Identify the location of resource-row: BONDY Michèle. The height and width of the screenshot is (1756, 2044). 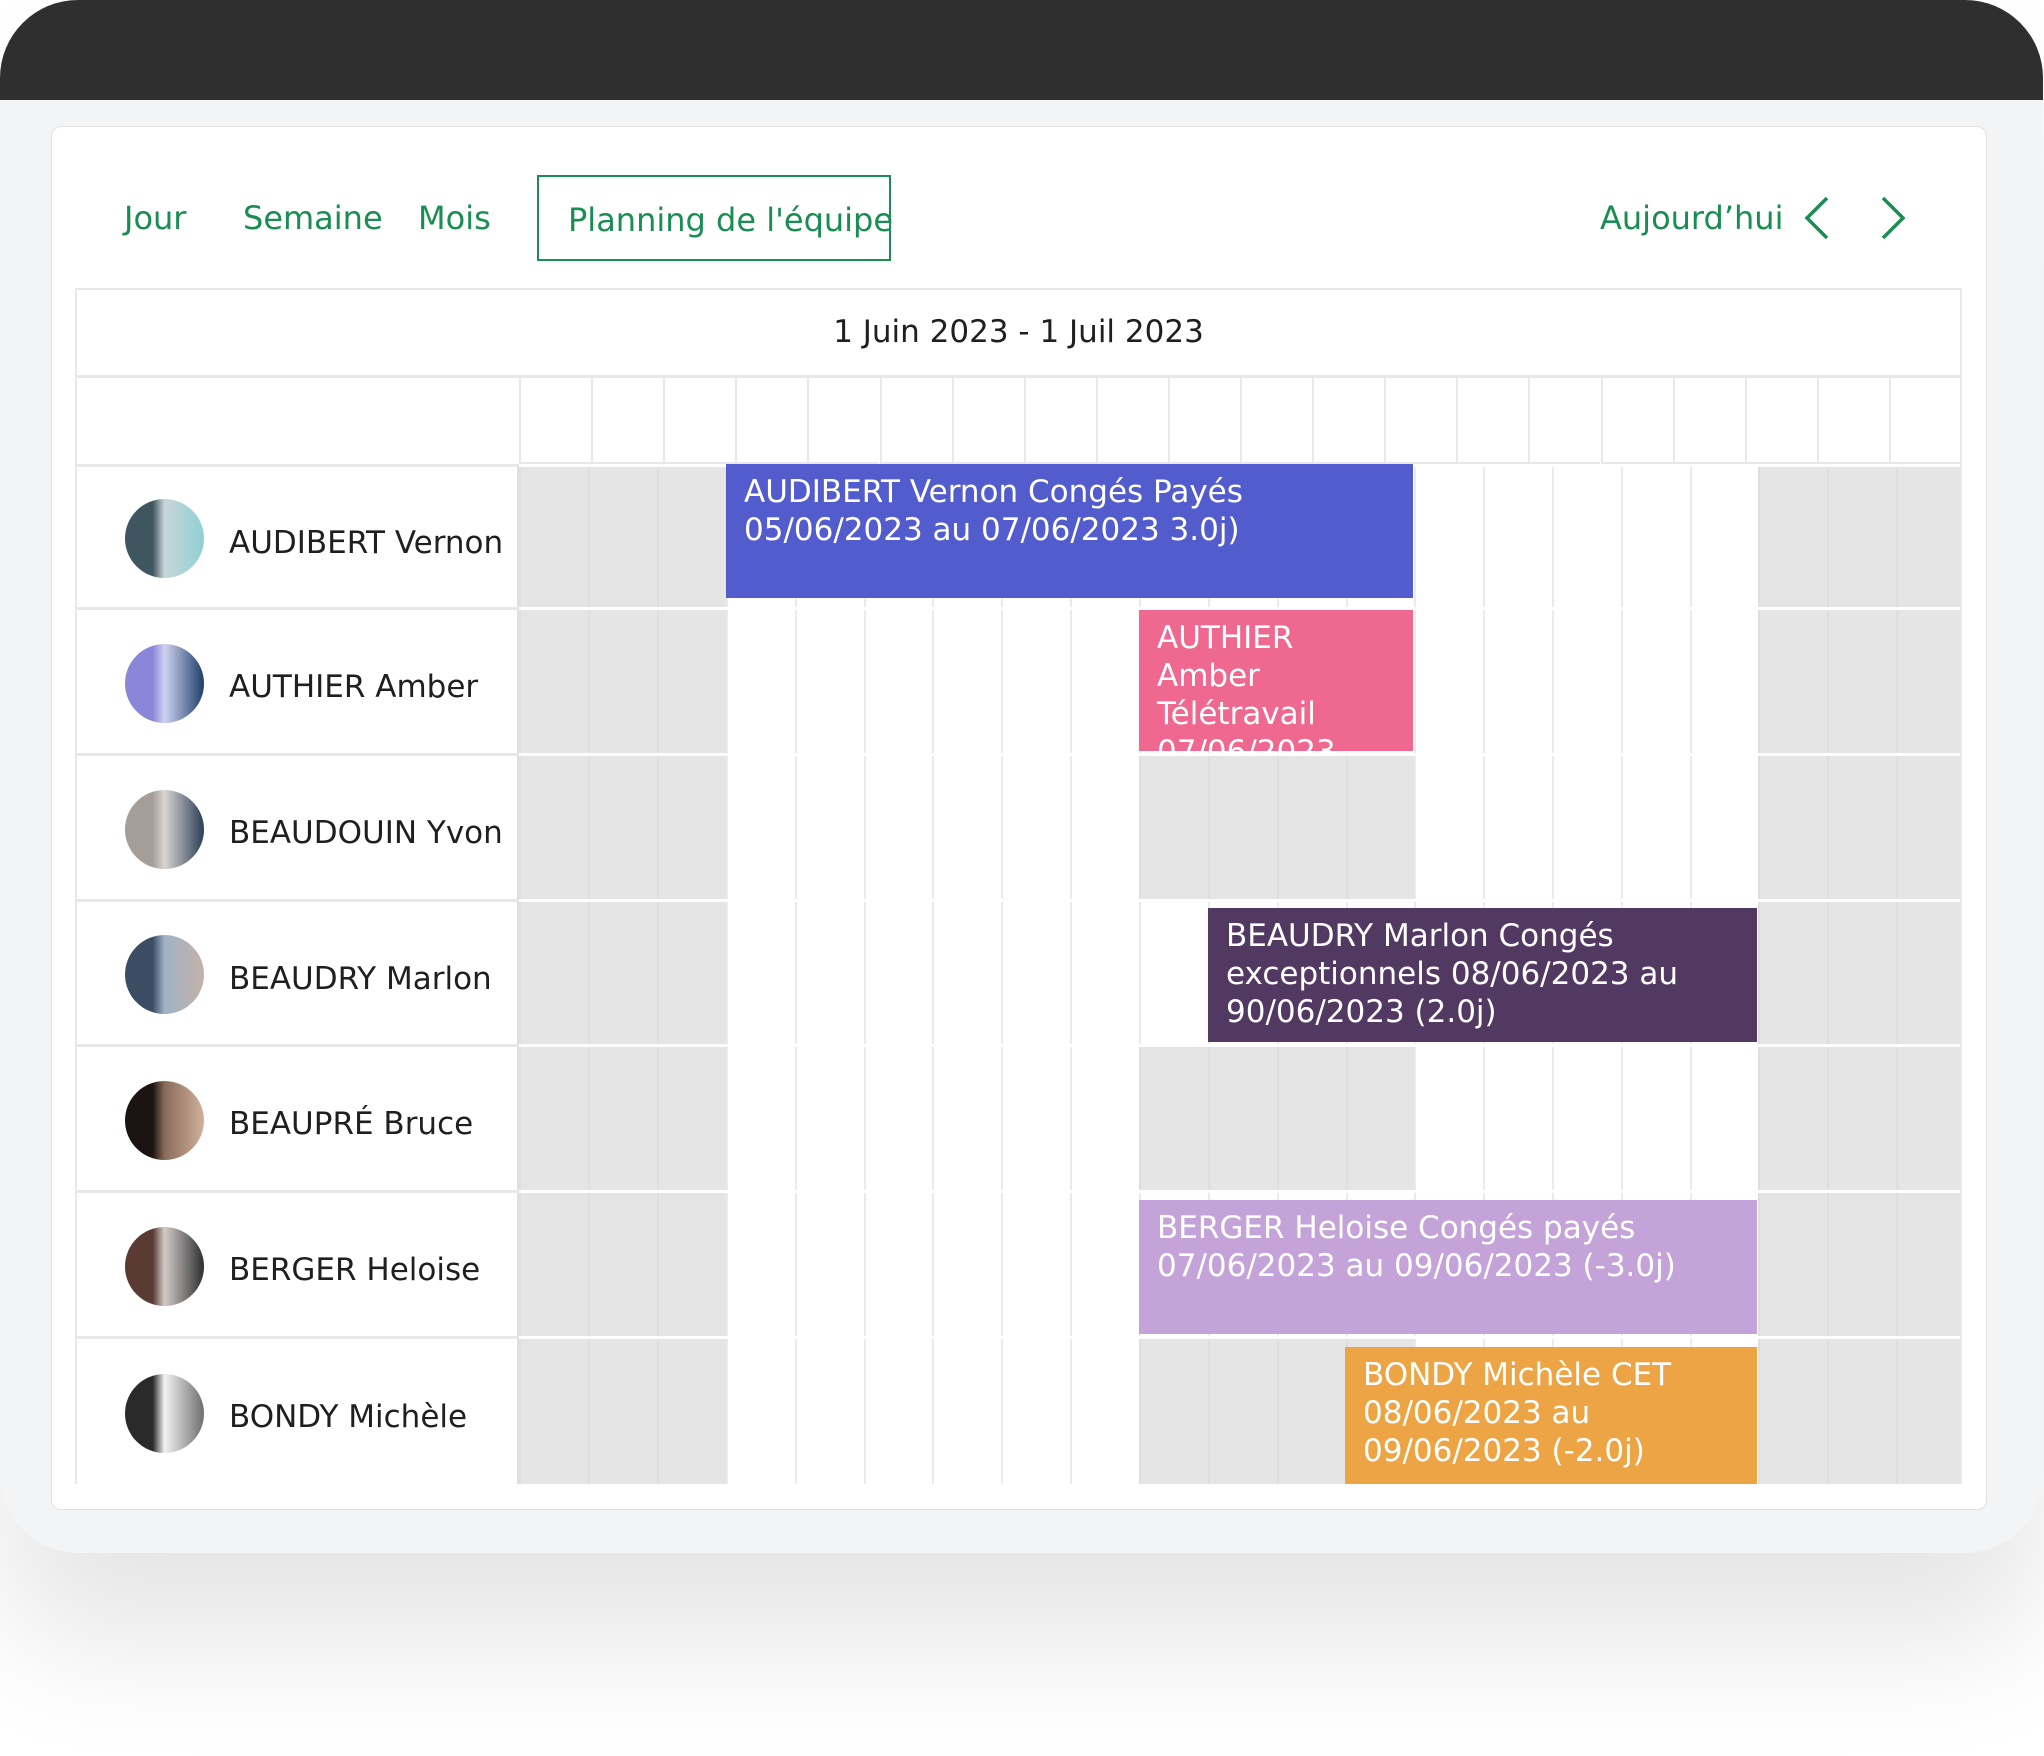
(298, 1410).